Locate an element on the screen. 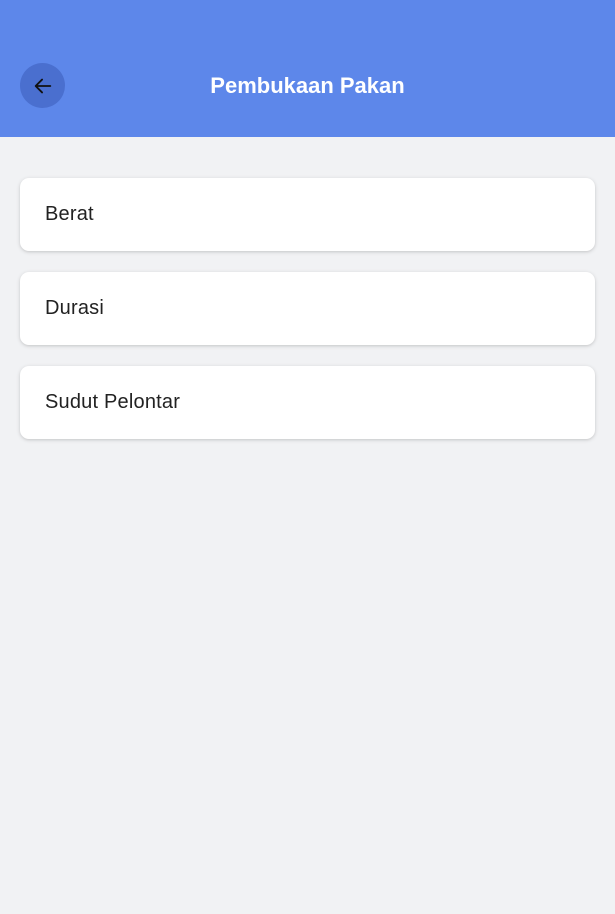 The height and width of the screenshot is (914, 615). menu-item-berat: Berat is located at coordinates (307, 214).